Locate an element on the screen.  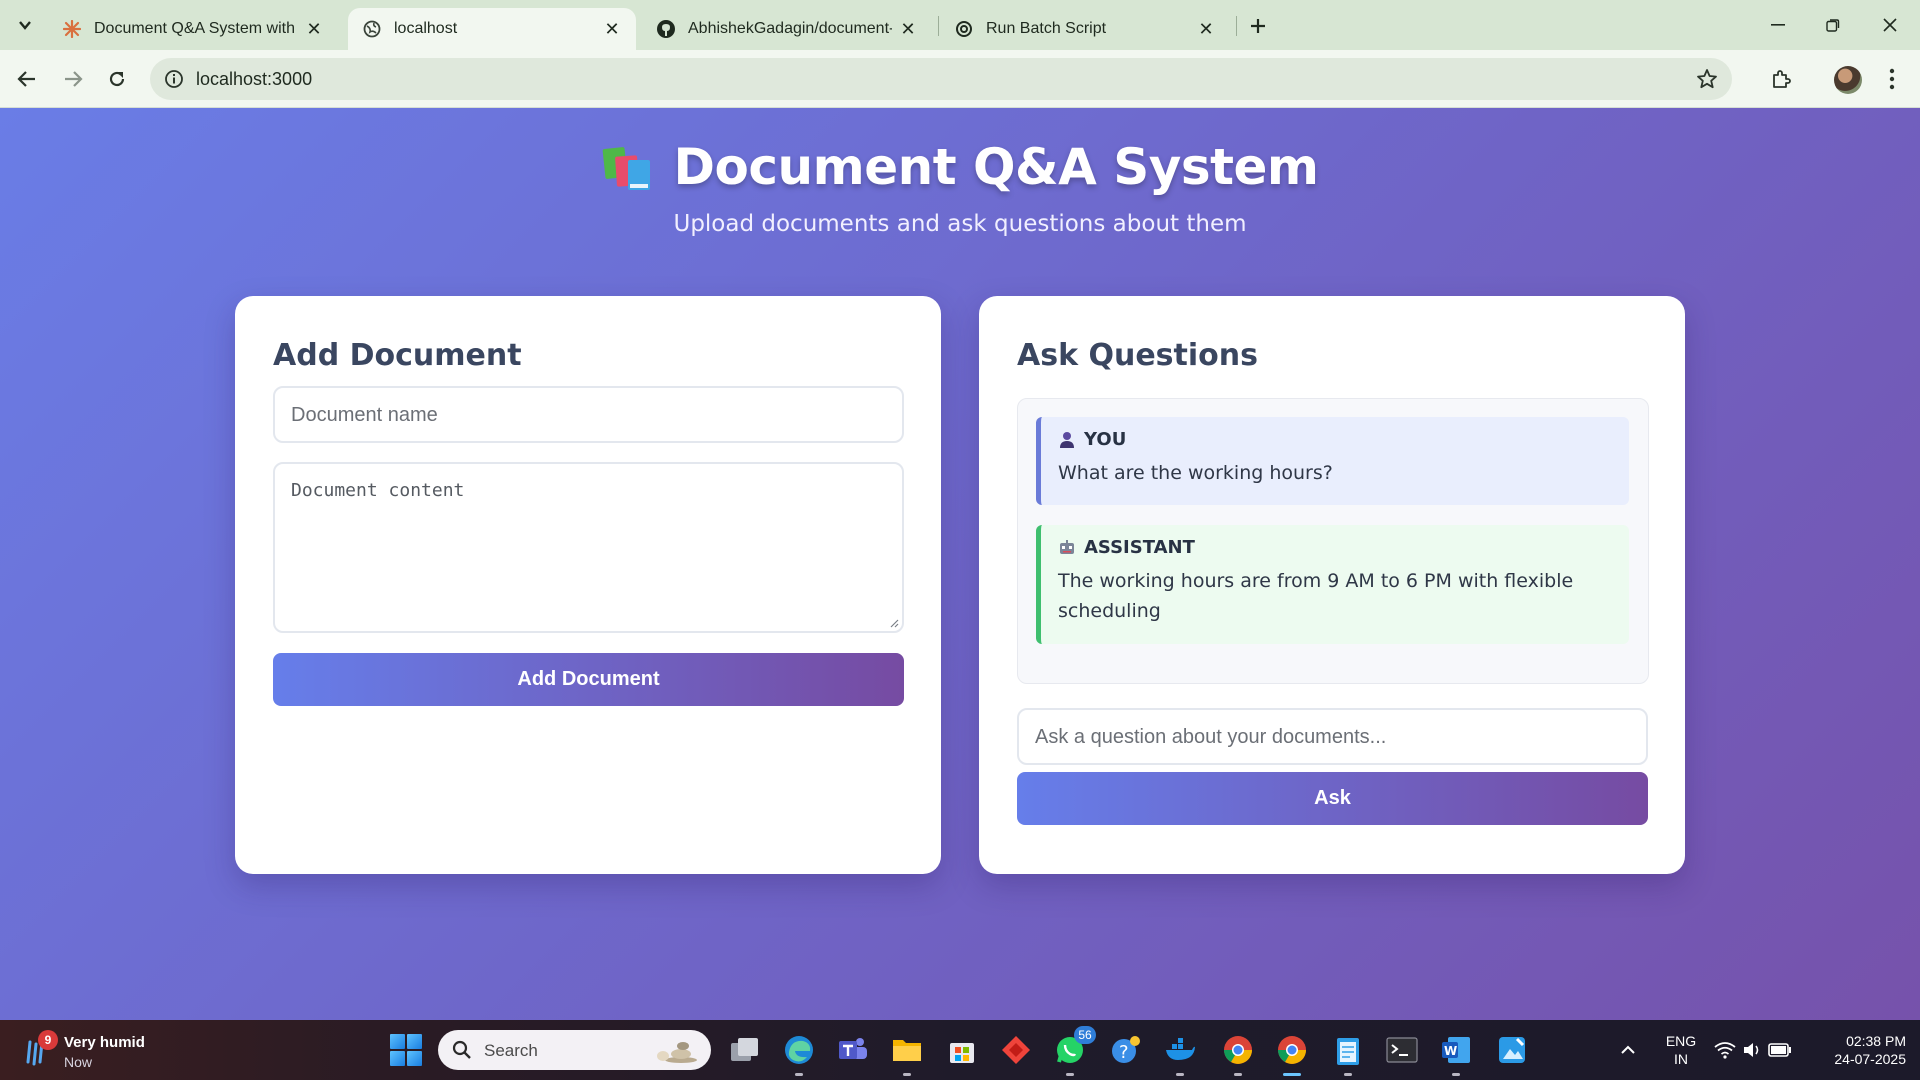
user-icon is located at coordinates (1067, 440).